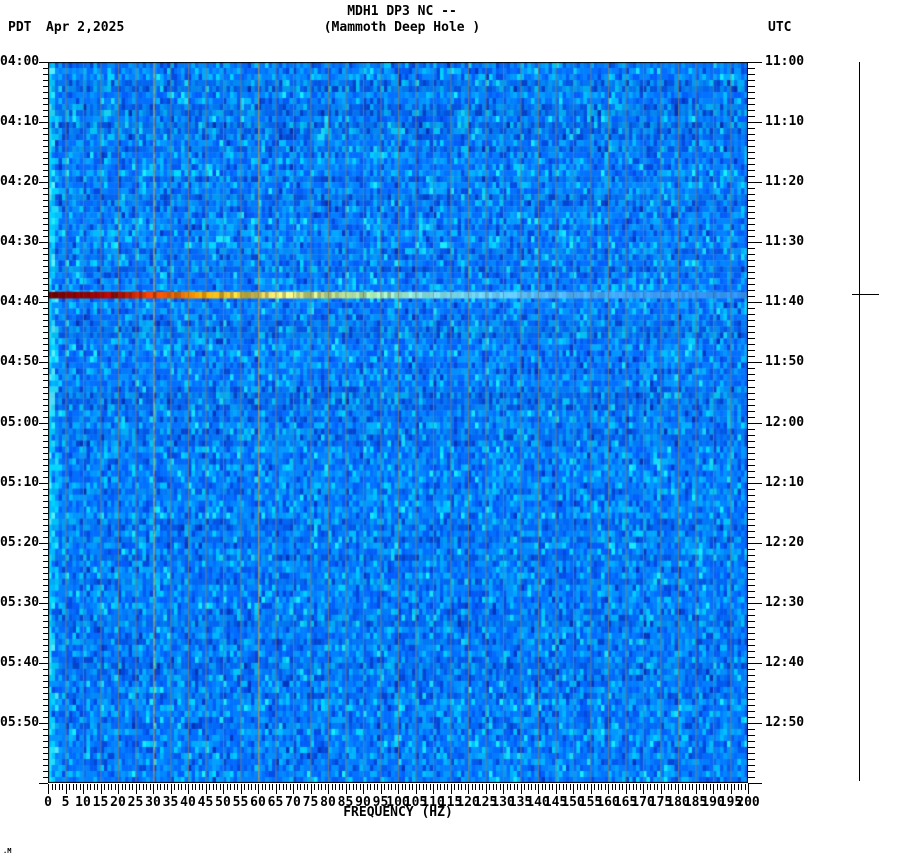 This screenshot has height=864, width=902. What do you see at coordinates (785, 602) in the screenshot?
I see `time-label-right: 12:30` at bounding box center [785, 602].